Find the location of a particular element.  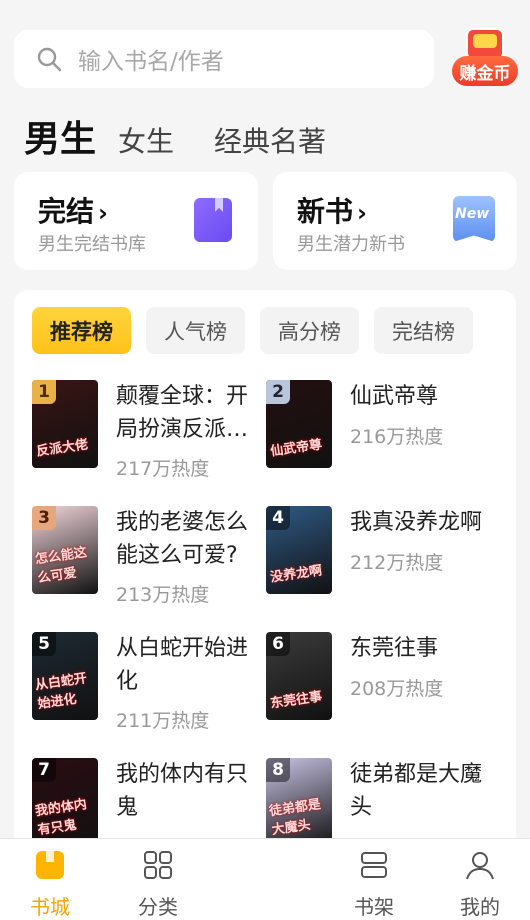

book-icon is located at coordinates (213, 220).